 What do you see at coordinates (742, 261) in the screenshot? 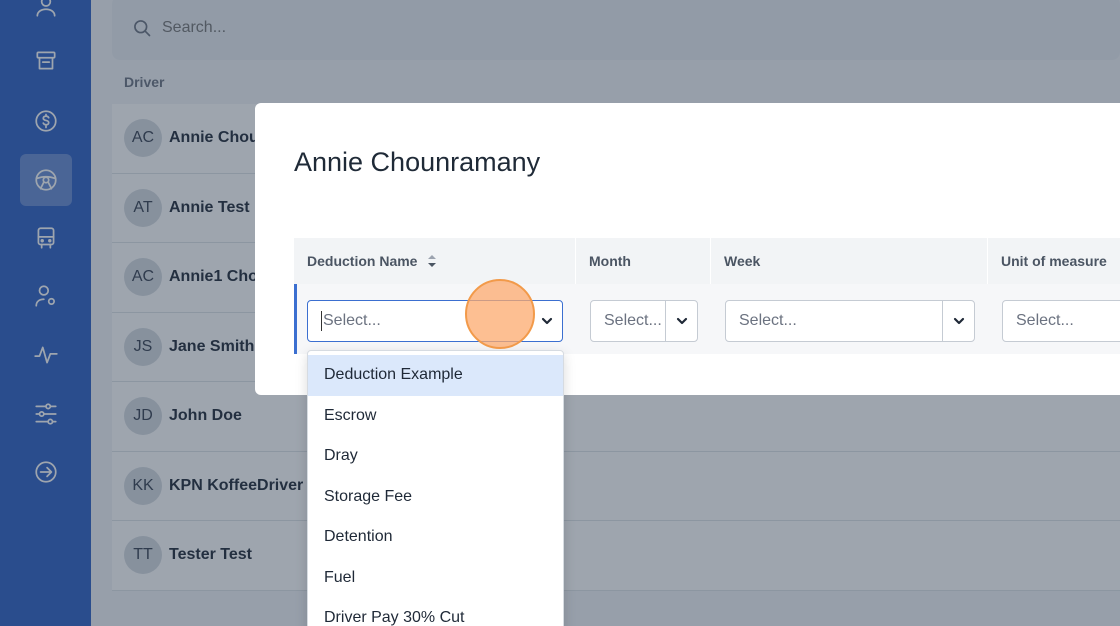
I see `column-label: Week` at bounding box center [742, 261].